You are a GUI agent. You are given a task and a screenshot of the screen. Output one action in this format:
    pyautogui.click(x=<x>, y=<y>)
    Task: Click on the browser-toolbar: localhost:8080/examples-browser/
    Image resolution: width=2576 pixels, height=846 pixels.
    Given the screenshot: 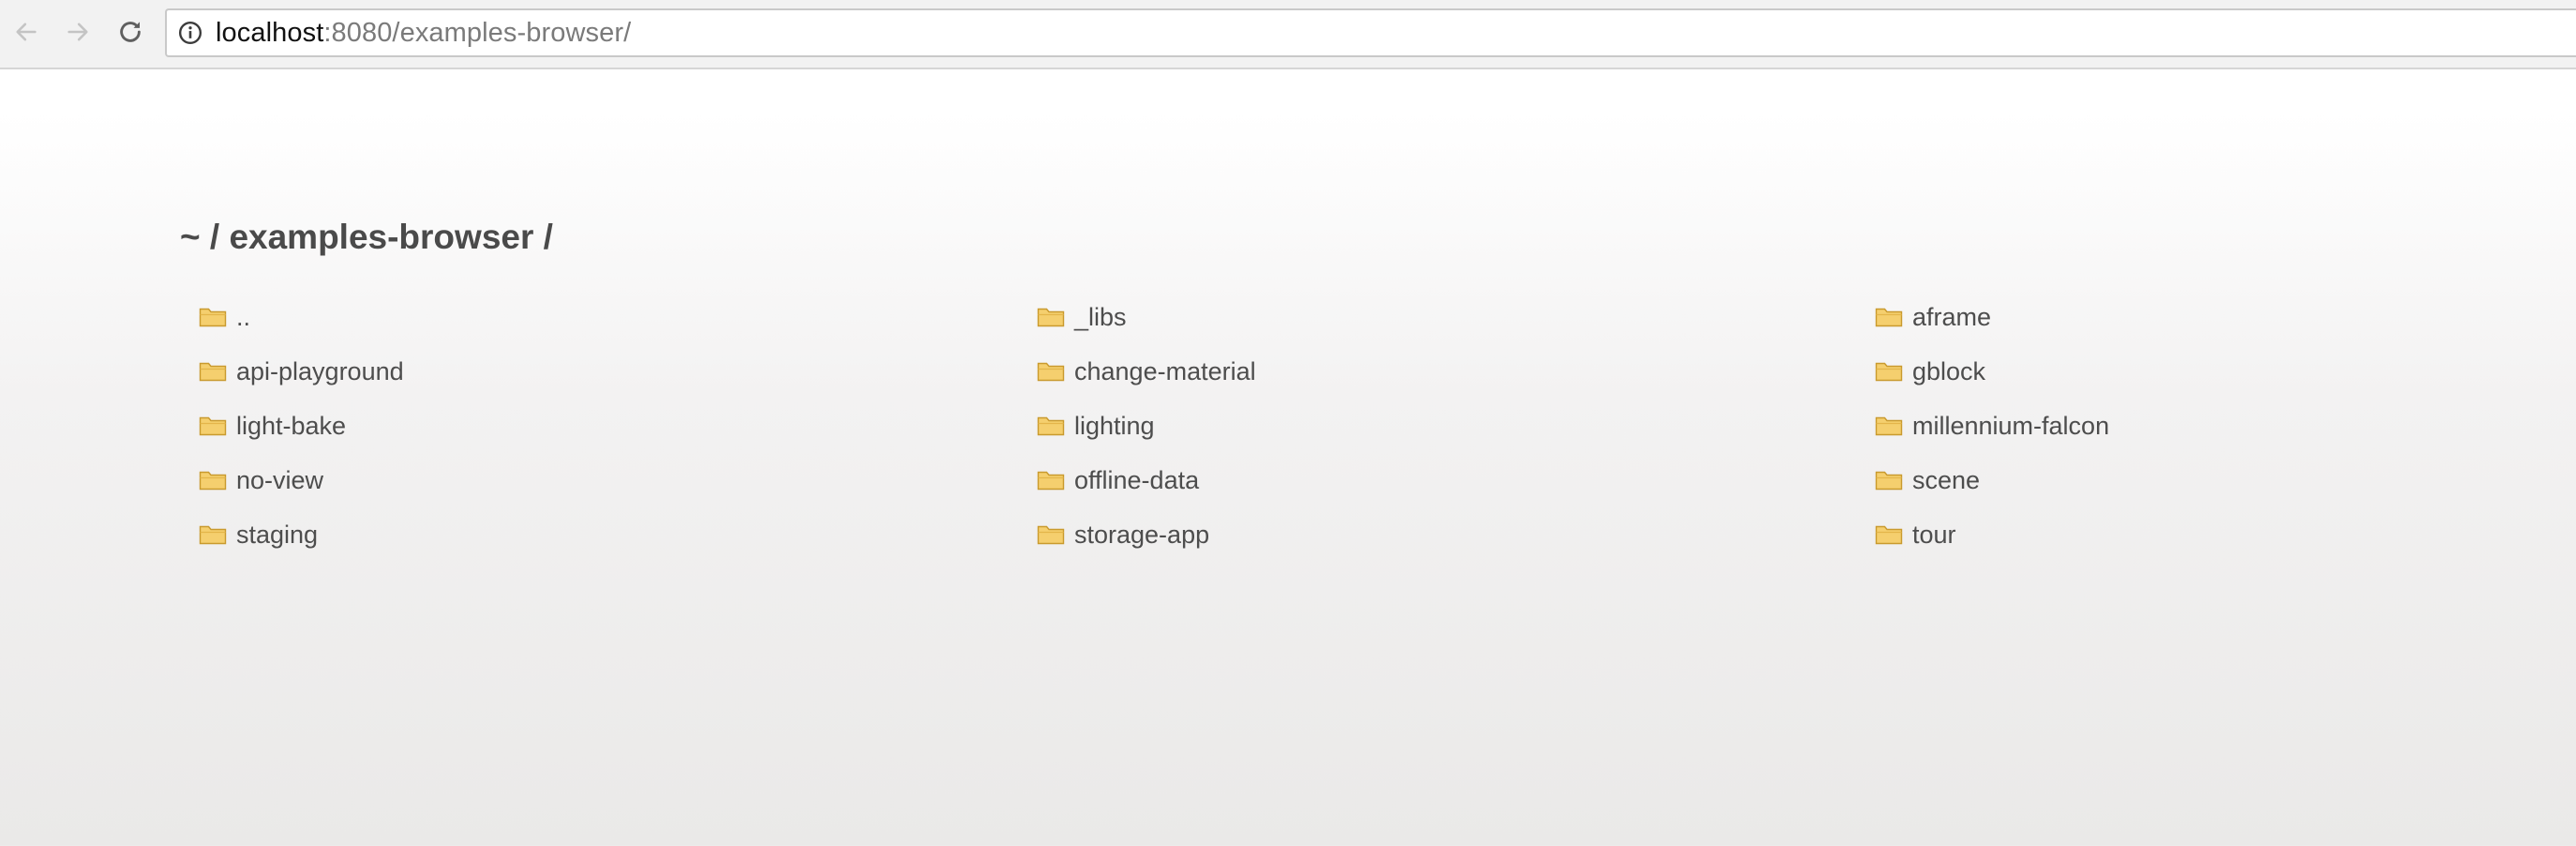 What is the action you would take?
    pyautogui.click(x=1288, y=34)
    